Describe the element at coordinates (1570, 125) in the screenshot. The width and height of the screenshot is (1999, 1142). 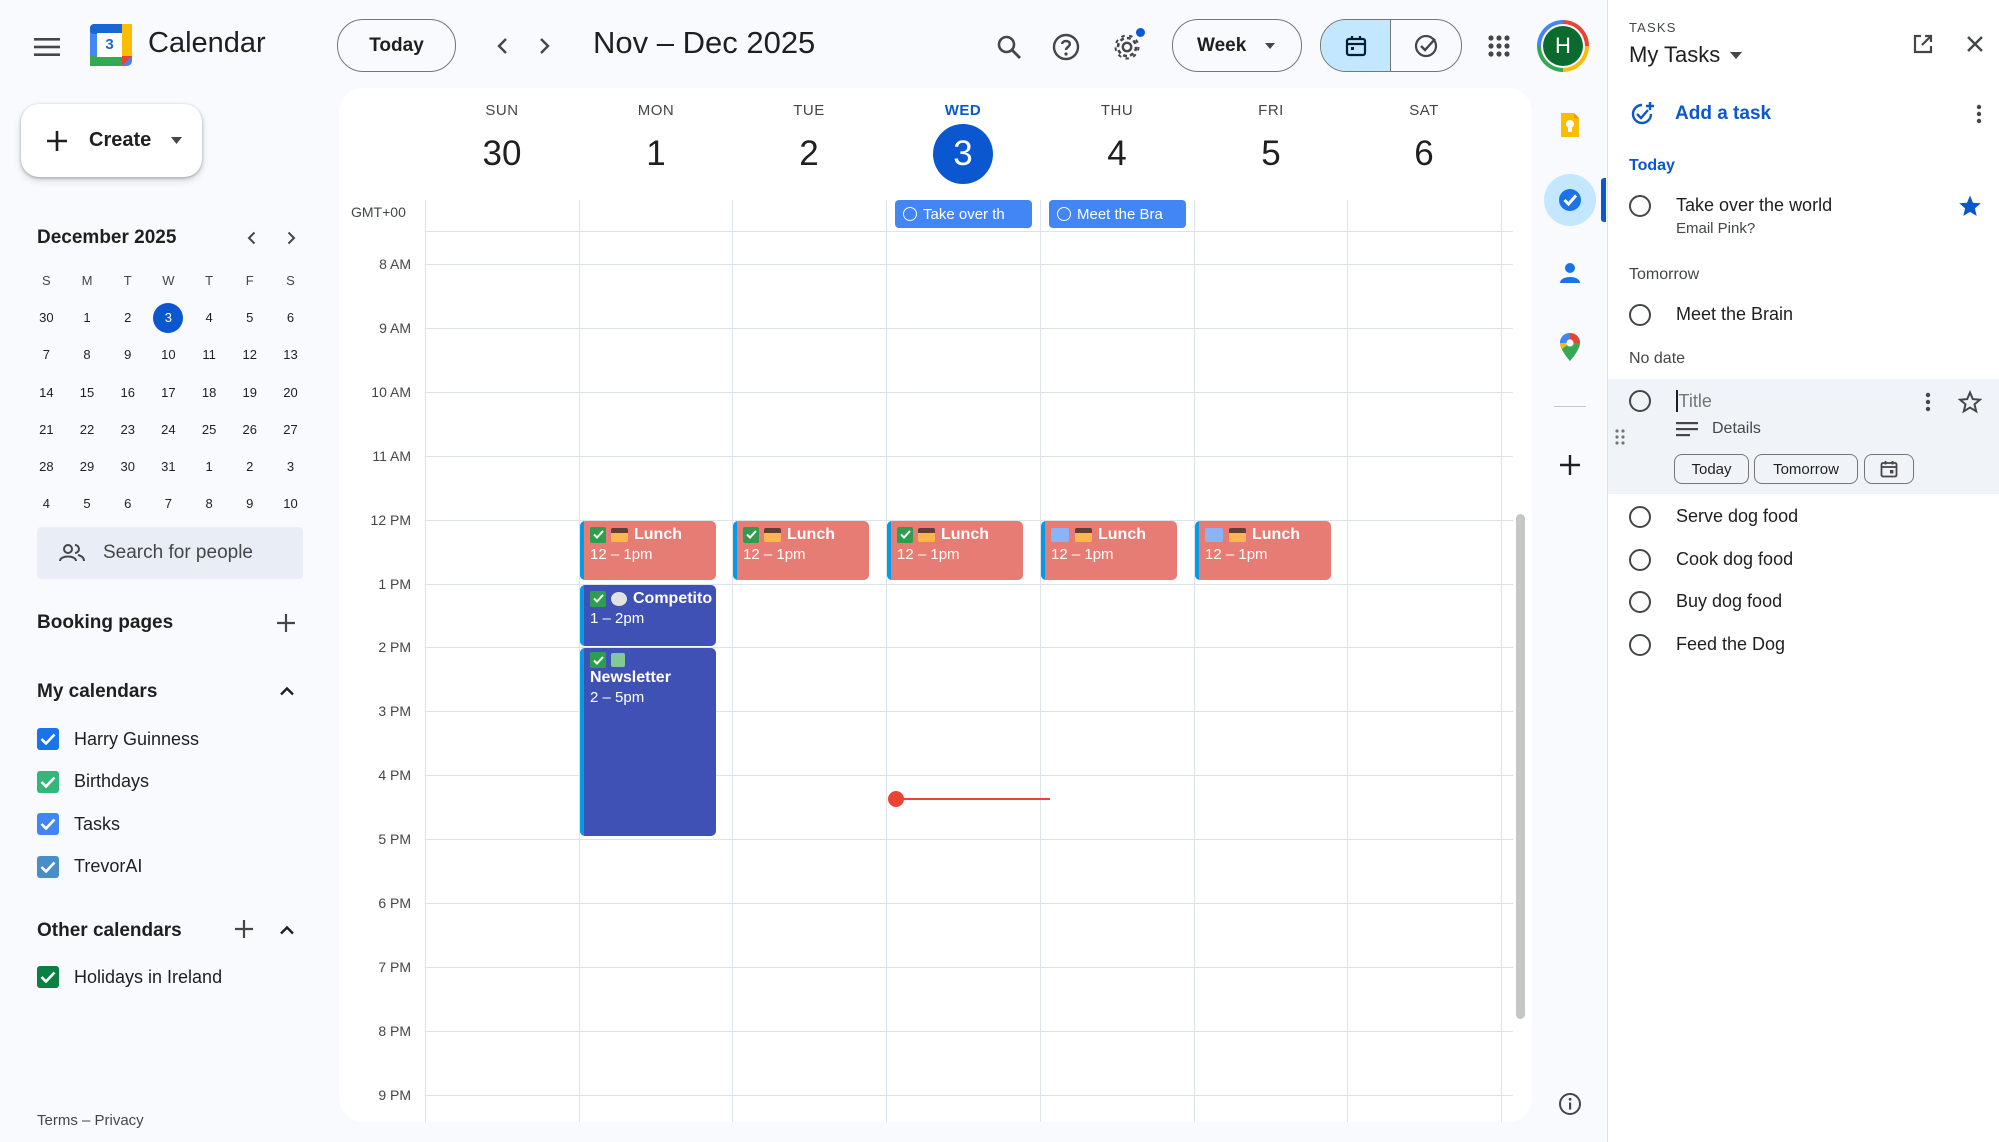
I see `keep-app-button` at that location.